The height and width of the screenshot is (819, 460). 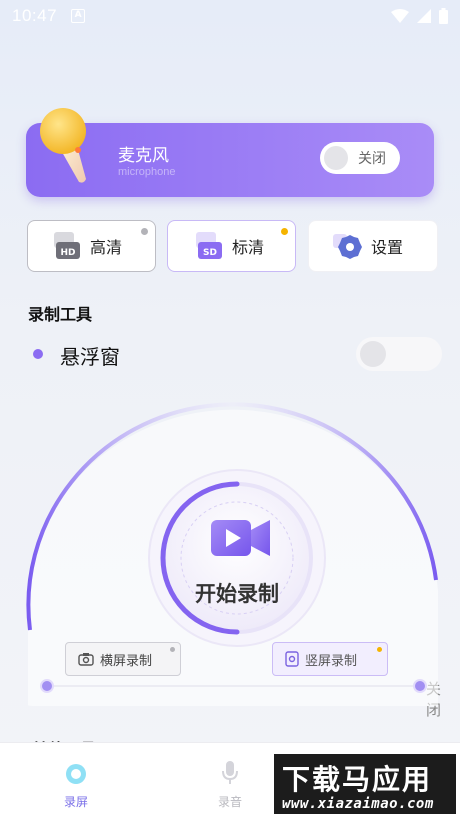 What do you see at coordinates (357, 779) in the screenshot?
I see `watermark-title: 下载马应用` at bounding box center [357, 779].